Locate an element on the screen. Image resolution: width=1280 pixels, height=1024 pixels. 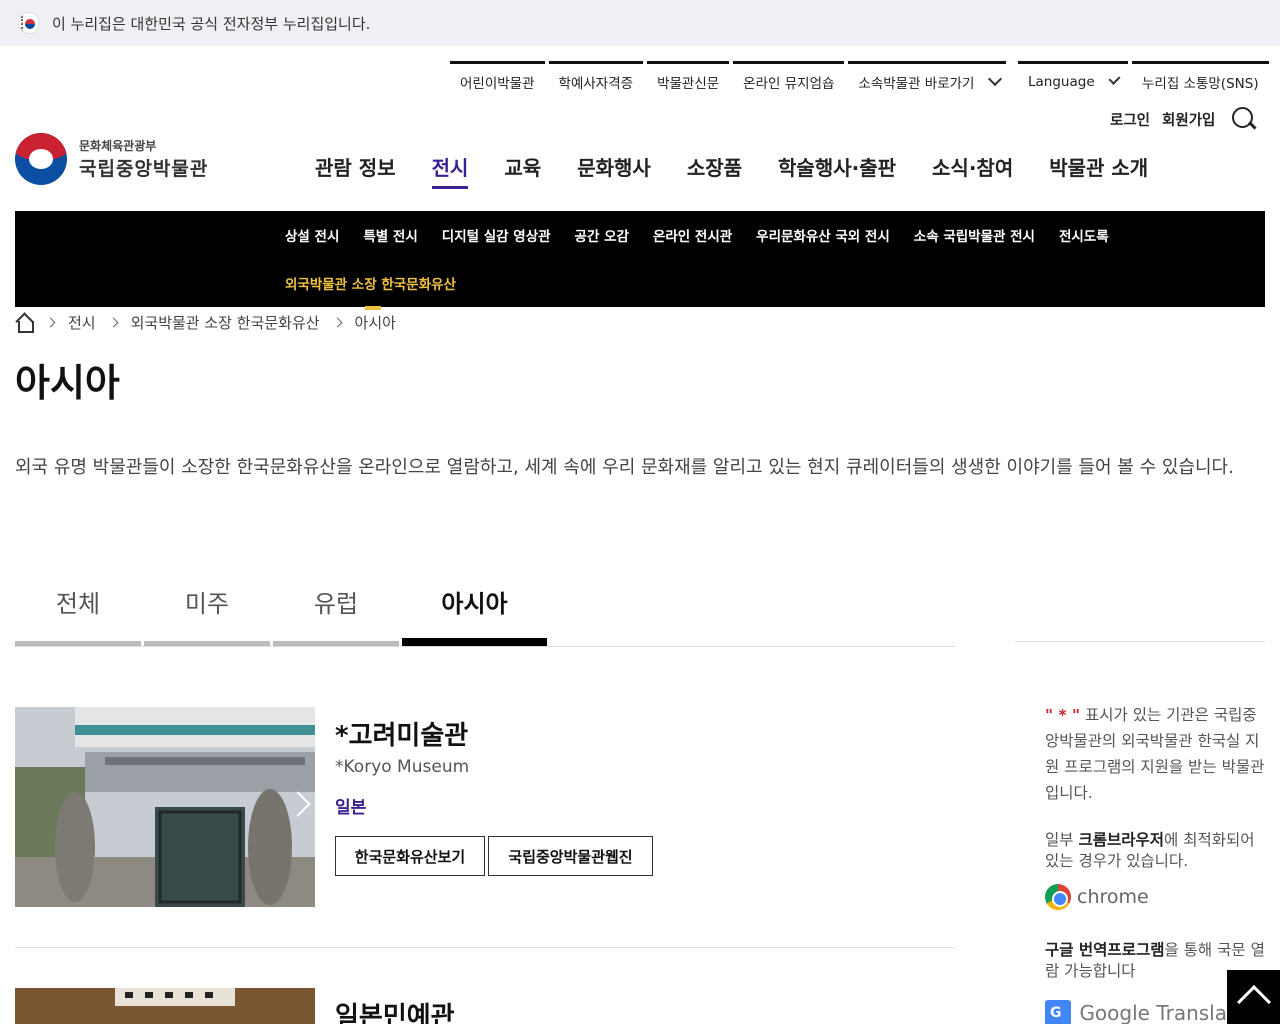
korea-flag-icon is located at coordinates (29, 23).